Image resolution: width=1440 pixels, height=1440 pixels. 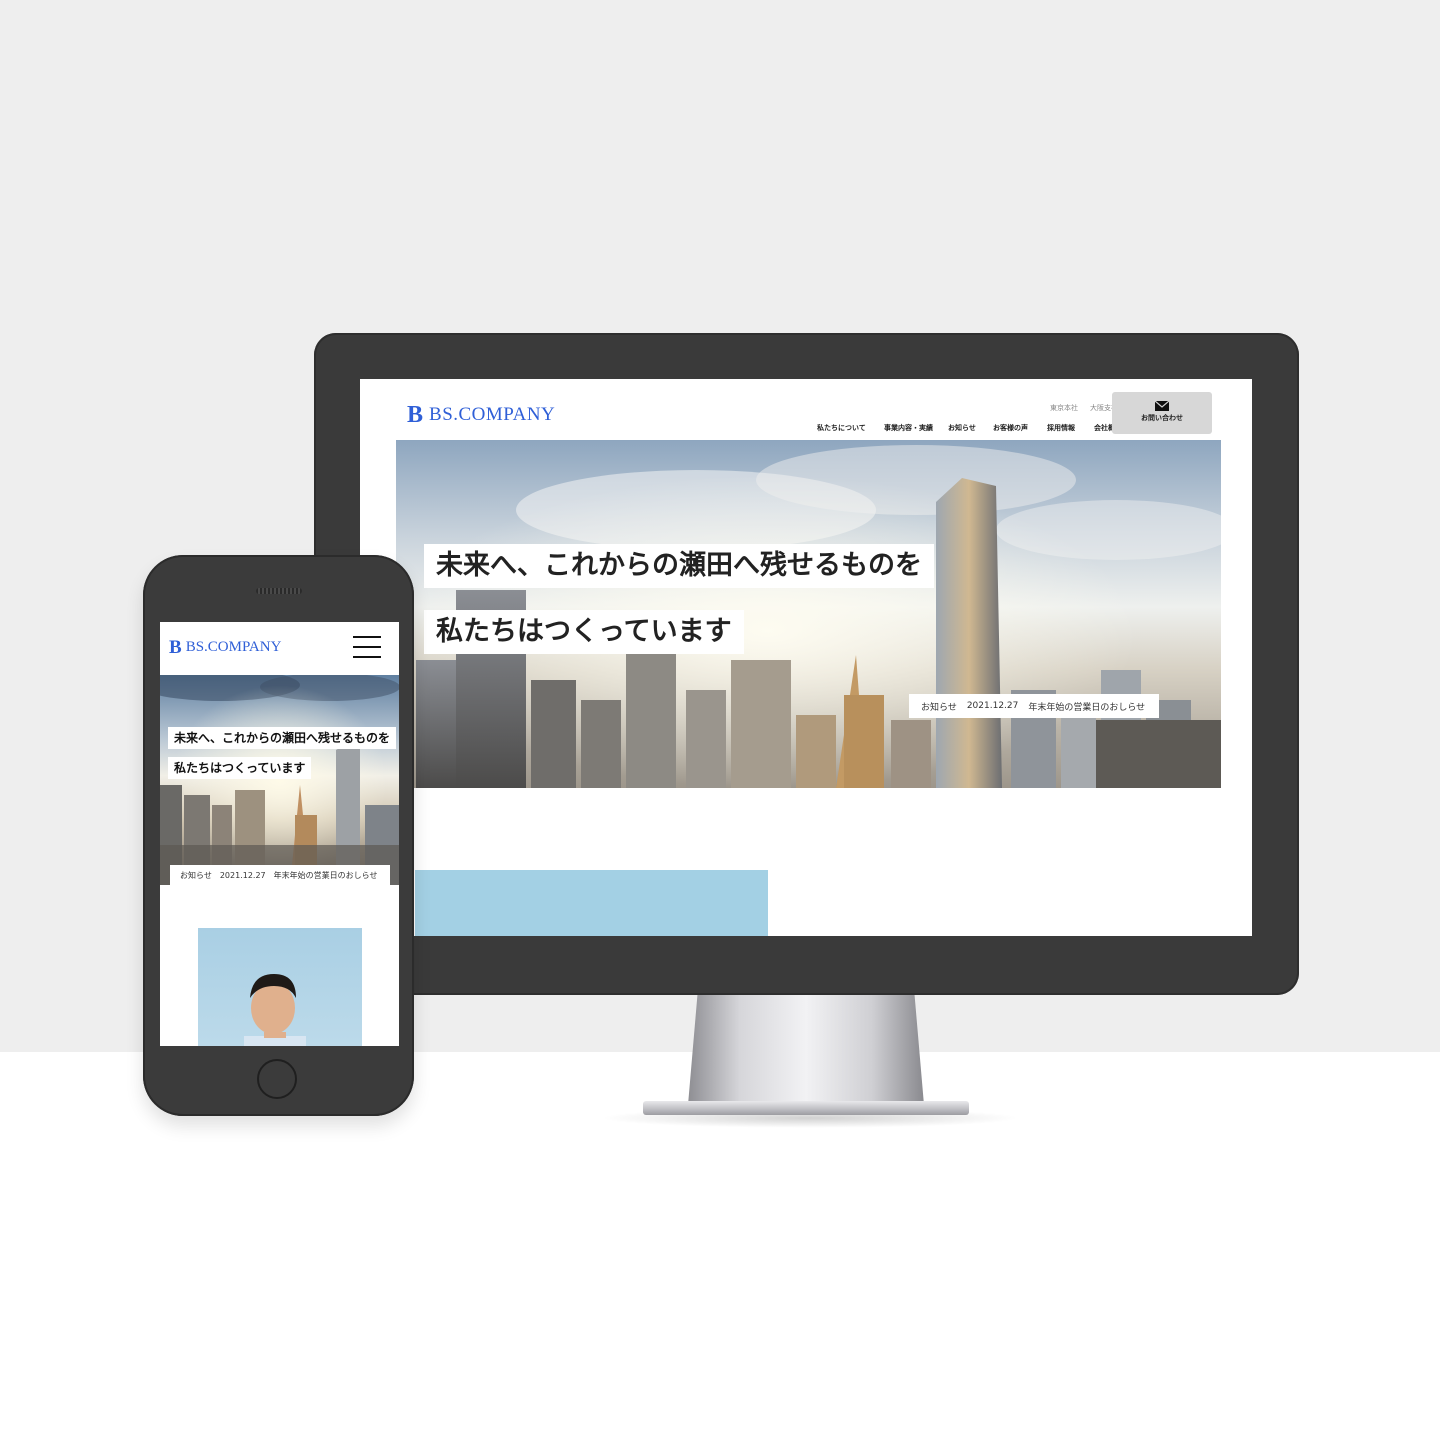 I want to click on staff-photo, so click(x=280, y=987).